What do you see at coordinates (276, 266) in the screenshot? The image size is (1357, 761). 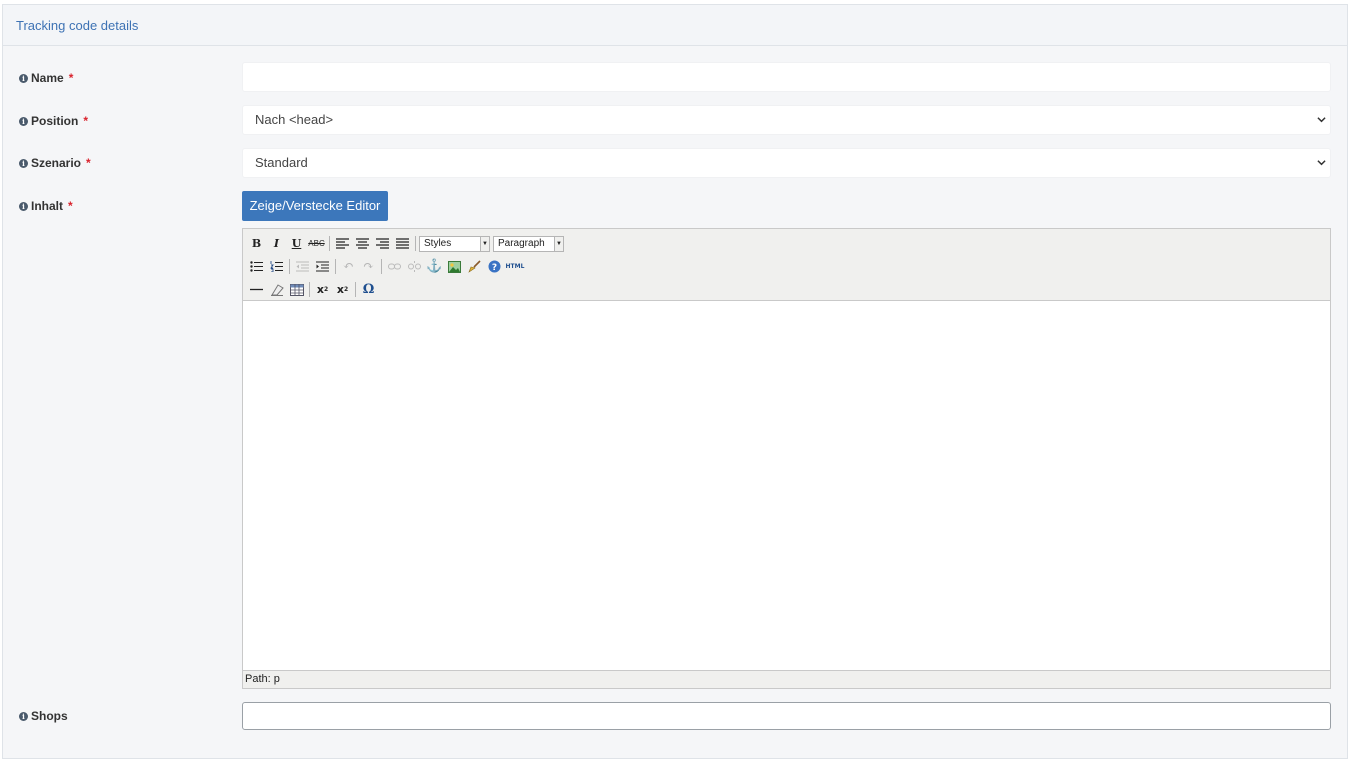 I see `numbered-list-icon` at bounding box center [276, 266].